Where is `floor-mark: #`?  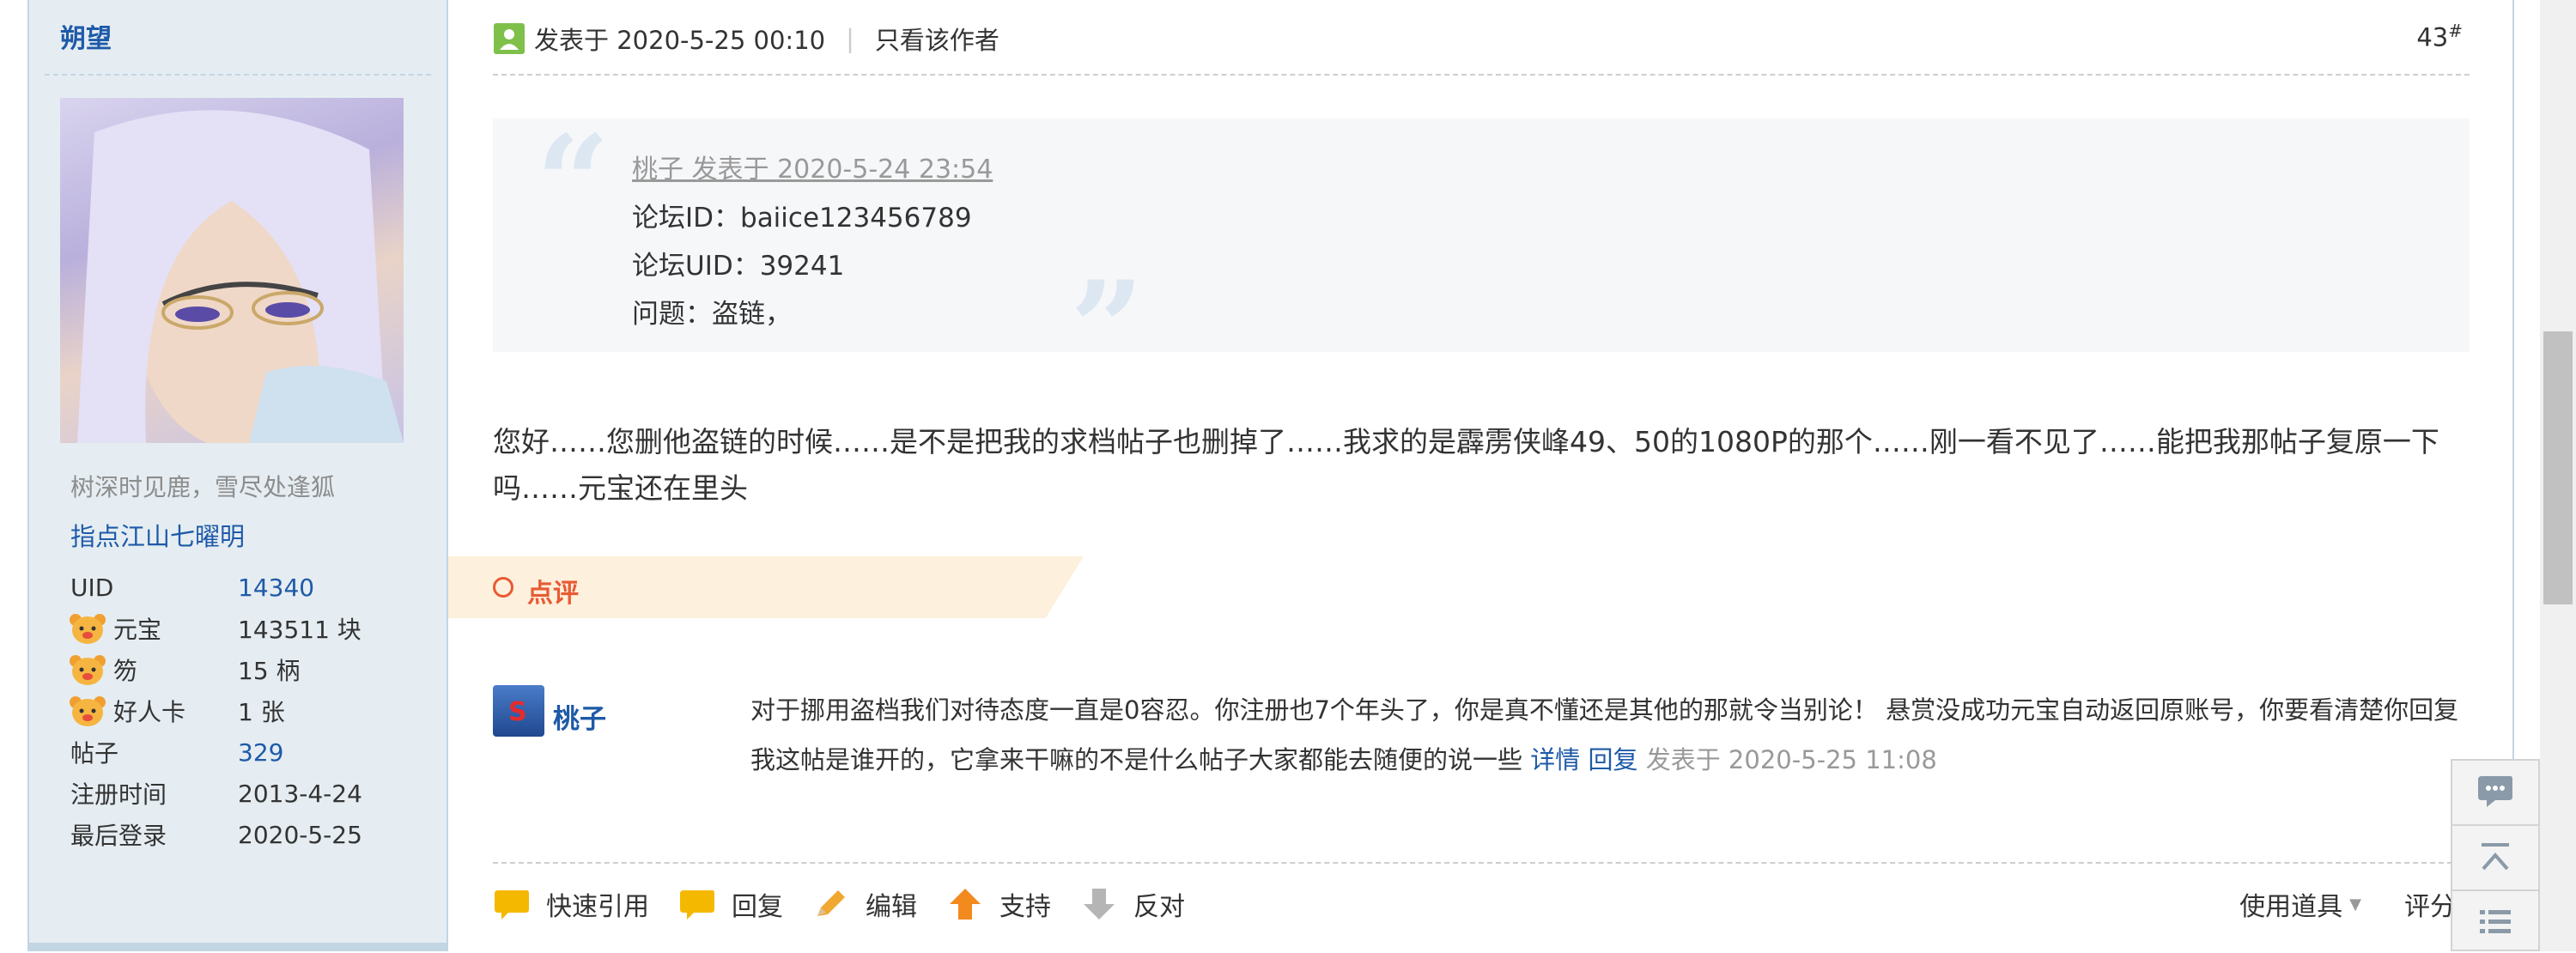
floor-mark: # is located at coordinates (2456, 31).